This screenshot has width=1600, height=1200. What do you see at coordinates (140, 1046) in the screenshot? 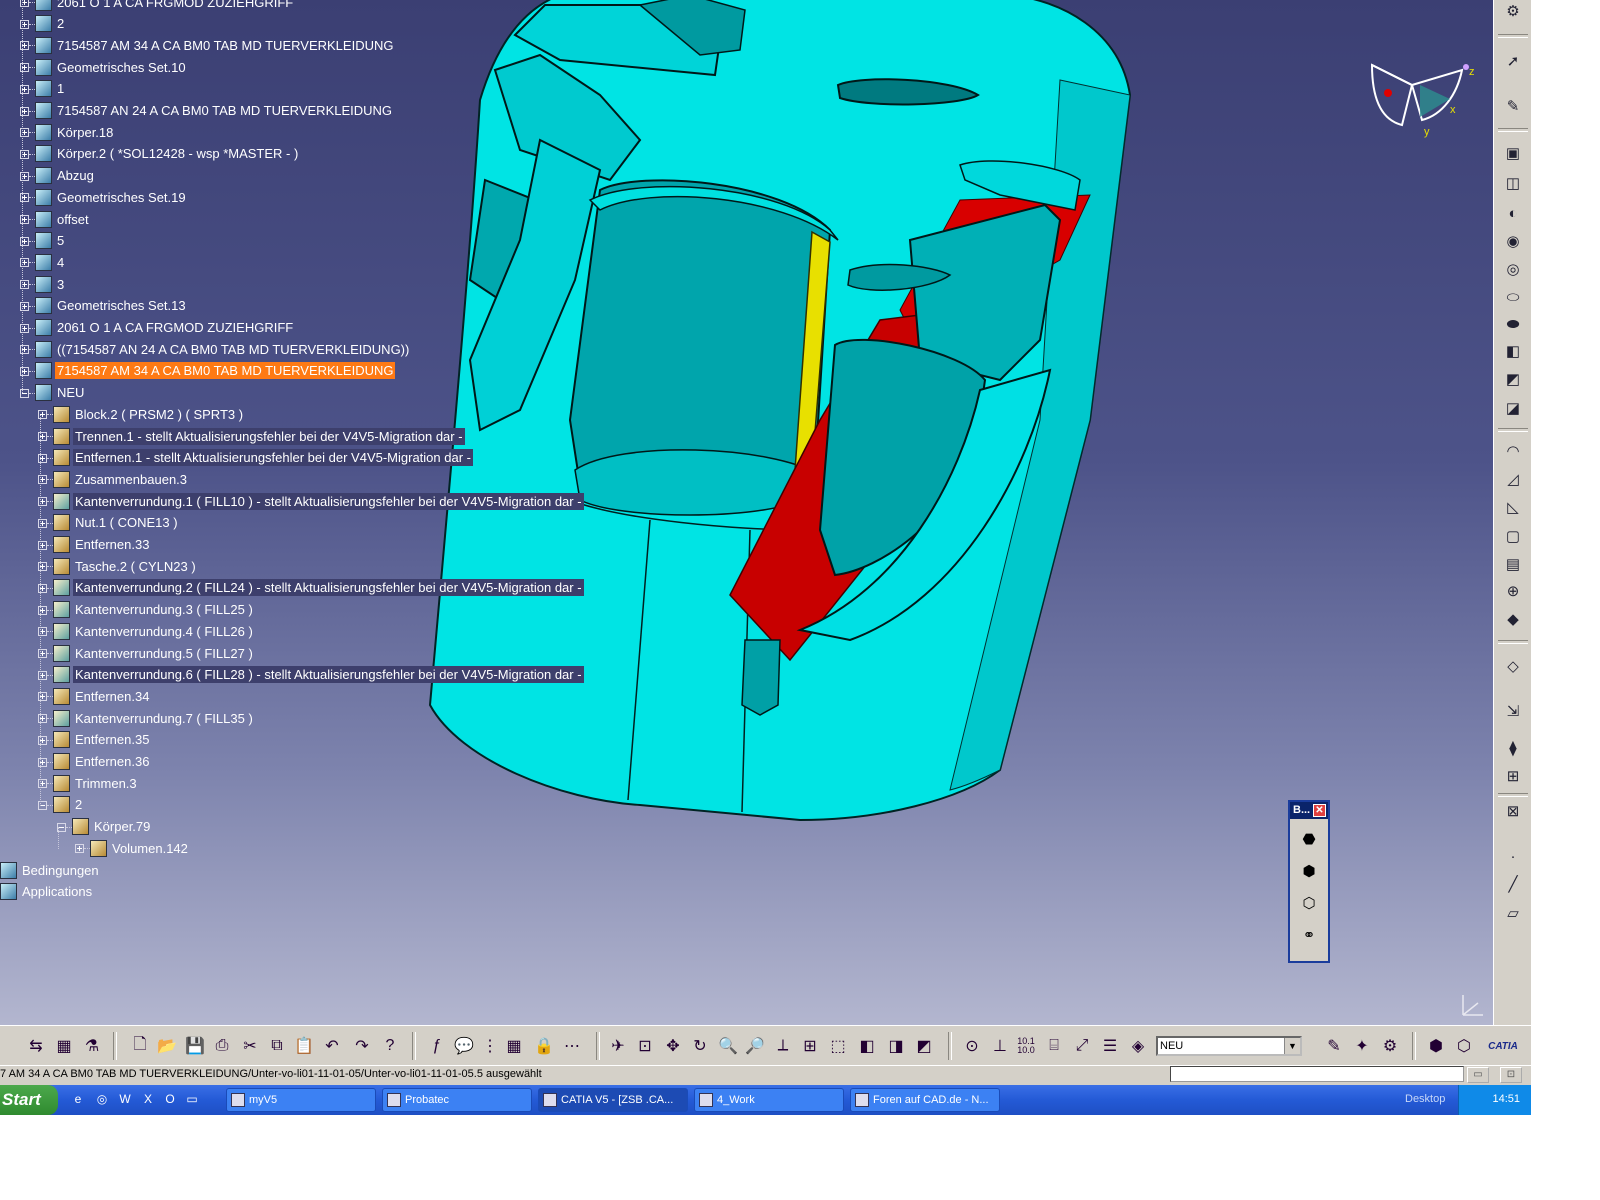
I see `new-file-icon: 🗋` at bounding box center [140, 1046].